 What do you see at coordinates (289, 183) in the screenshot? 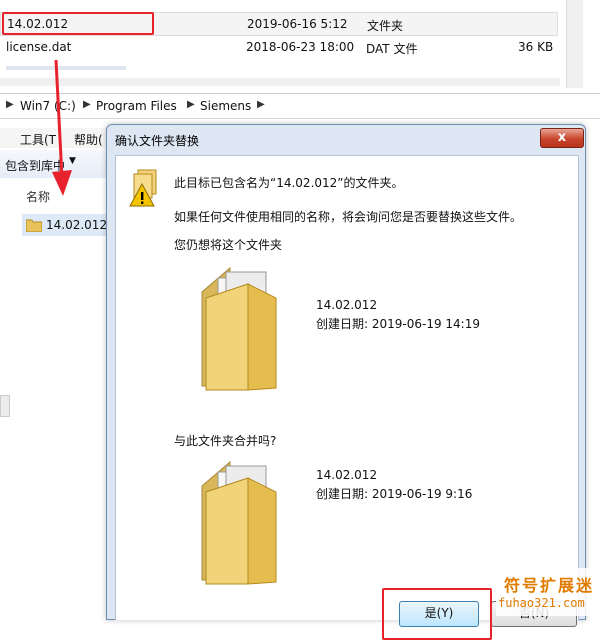
I see `message-line-1: 此目标已包含名为“14.02.012”的文件夹。` at bounding box center [289, 183].